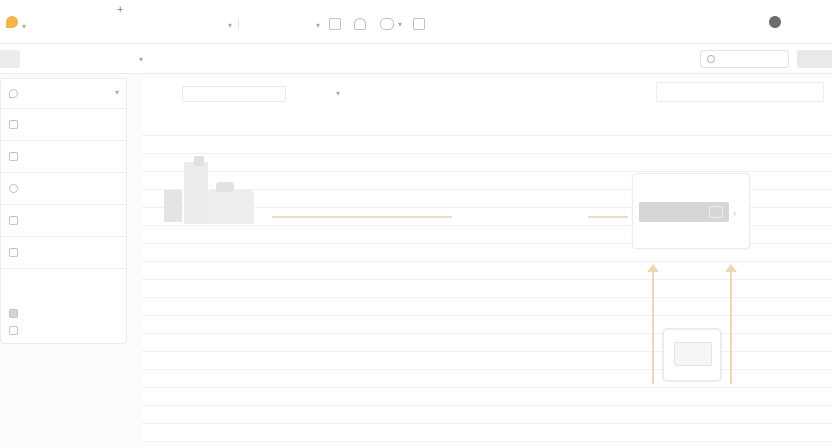  What do you see at coordinates (225, 187) in the screenshot?
I see `building-dome` at bounding box center [225, 187].